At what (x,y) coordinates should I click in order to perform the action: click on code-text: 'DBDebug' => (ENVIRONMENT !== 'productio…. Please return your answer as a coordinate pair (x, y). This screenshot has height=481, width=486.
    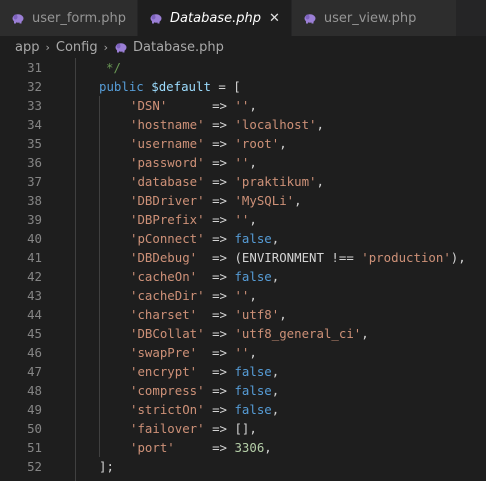
    Looking at the image, I should click on (298, 257).